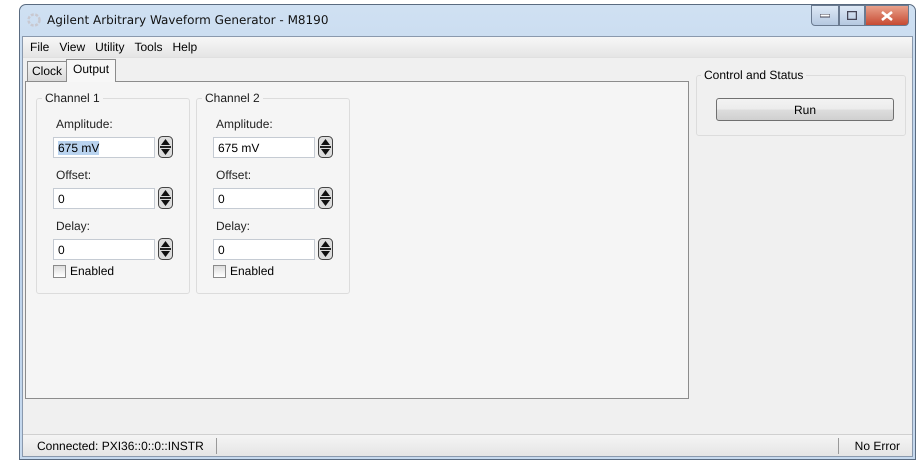 This screenshot has height=461, width=921. I want to click on close-button, so click(887, 15).